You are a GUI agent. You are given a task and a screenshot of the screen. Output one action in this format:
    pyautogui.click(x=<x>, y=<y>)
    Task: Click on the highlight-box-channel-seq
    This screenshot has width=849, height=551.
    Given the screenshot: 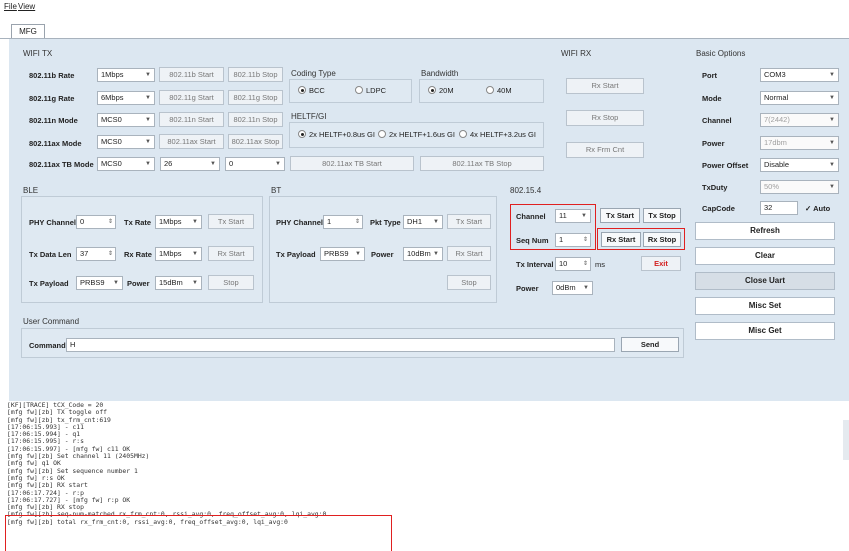 What is the action you would take?
    pyautogui.click(x=553, y=227)
    